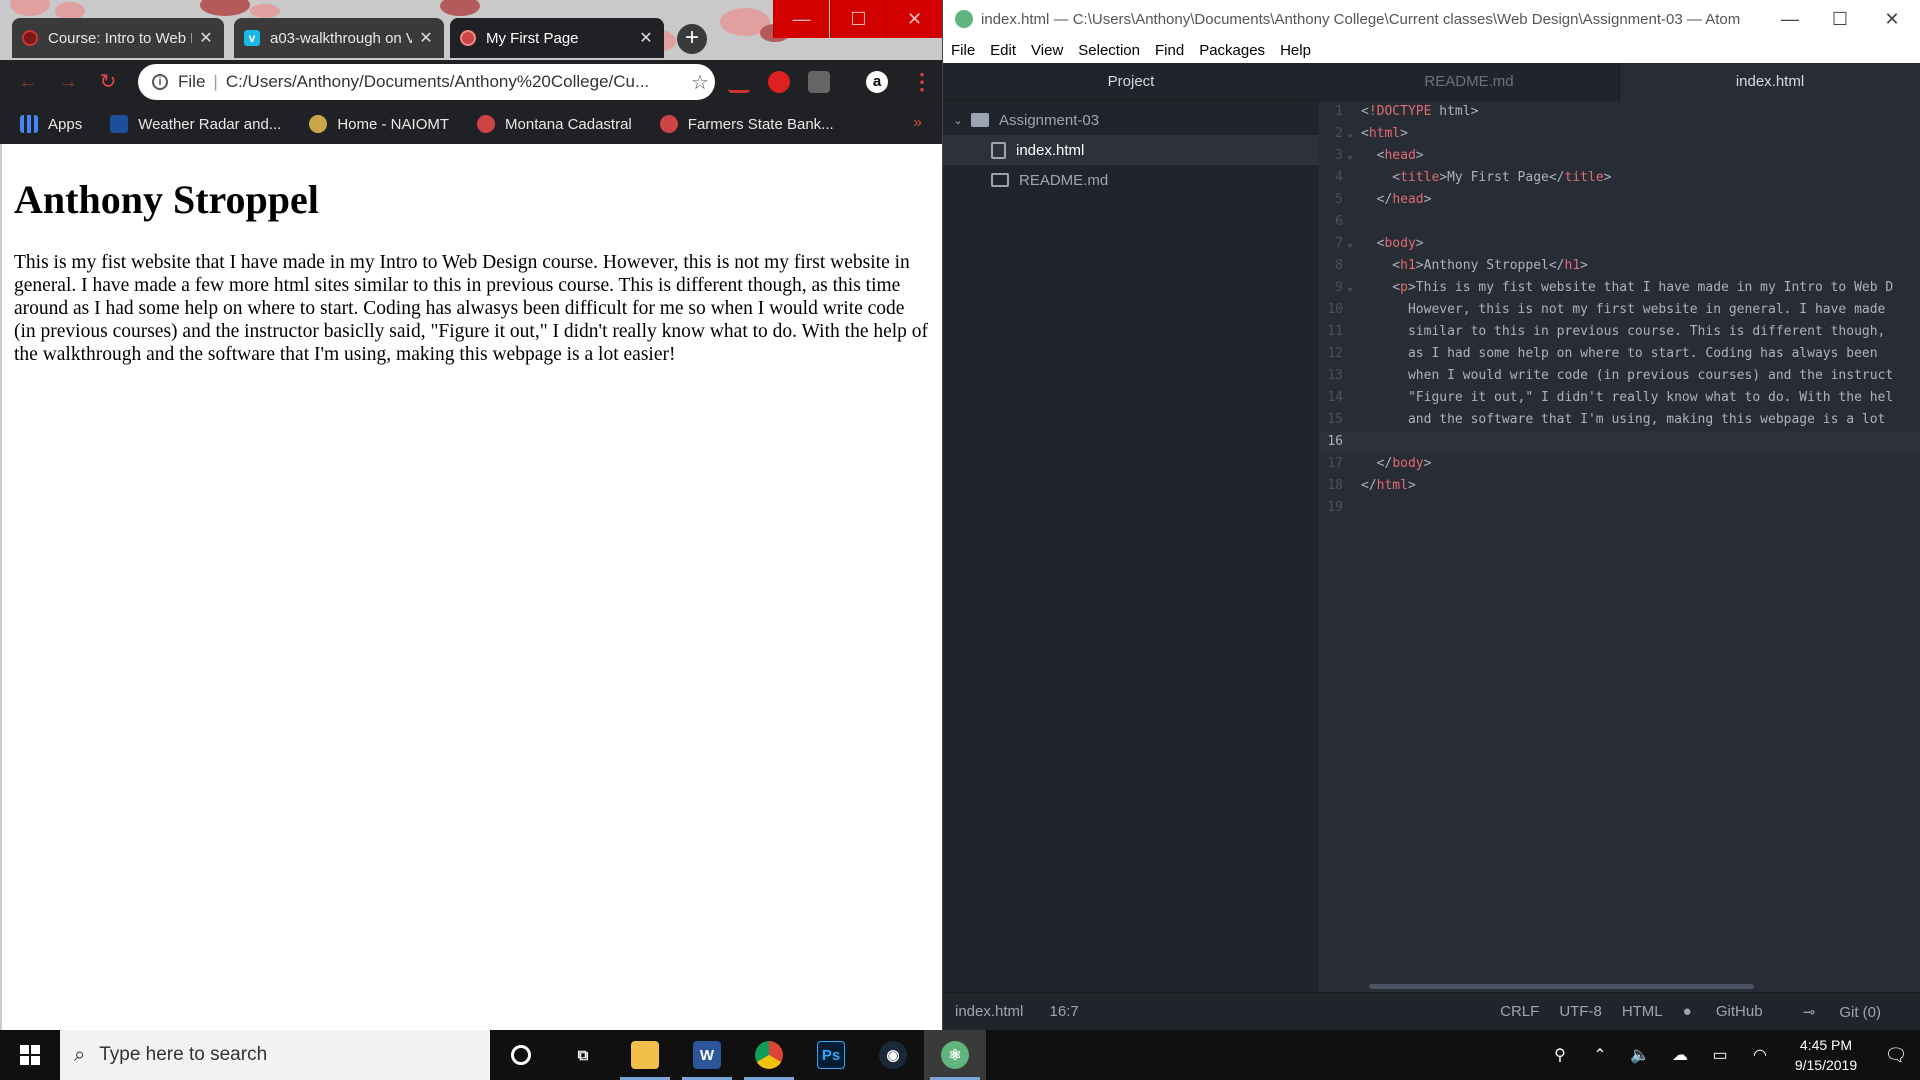  What do you see at coordinates (554, 124) in the screenshot?
I see `bookmark-montana-cadastral: Montana Cadastral` at bounding box center [554, 124].